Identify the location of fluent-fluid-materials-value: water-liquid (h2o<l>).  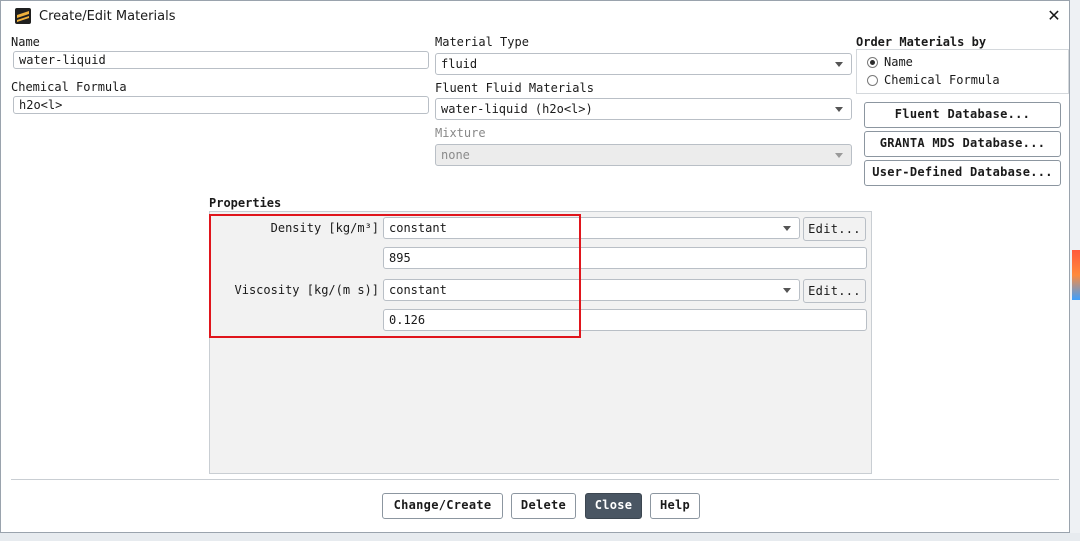
(517, 109).